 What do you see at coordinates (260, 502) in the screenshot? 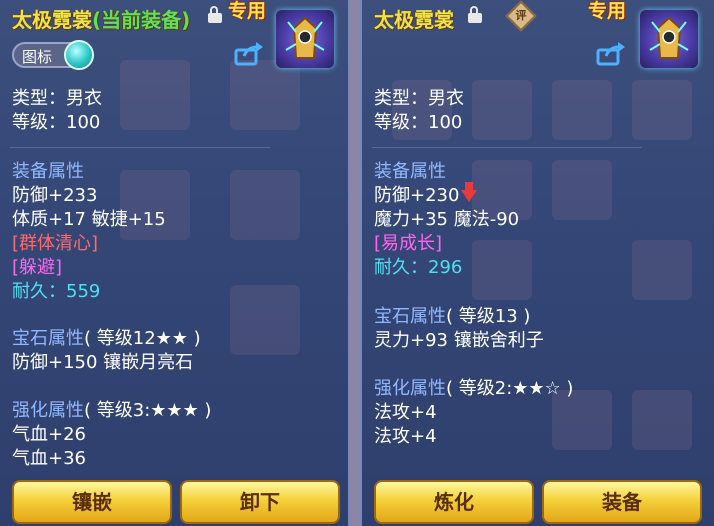
I see `remove-button: 卸下` at bounding box center [260, 502].